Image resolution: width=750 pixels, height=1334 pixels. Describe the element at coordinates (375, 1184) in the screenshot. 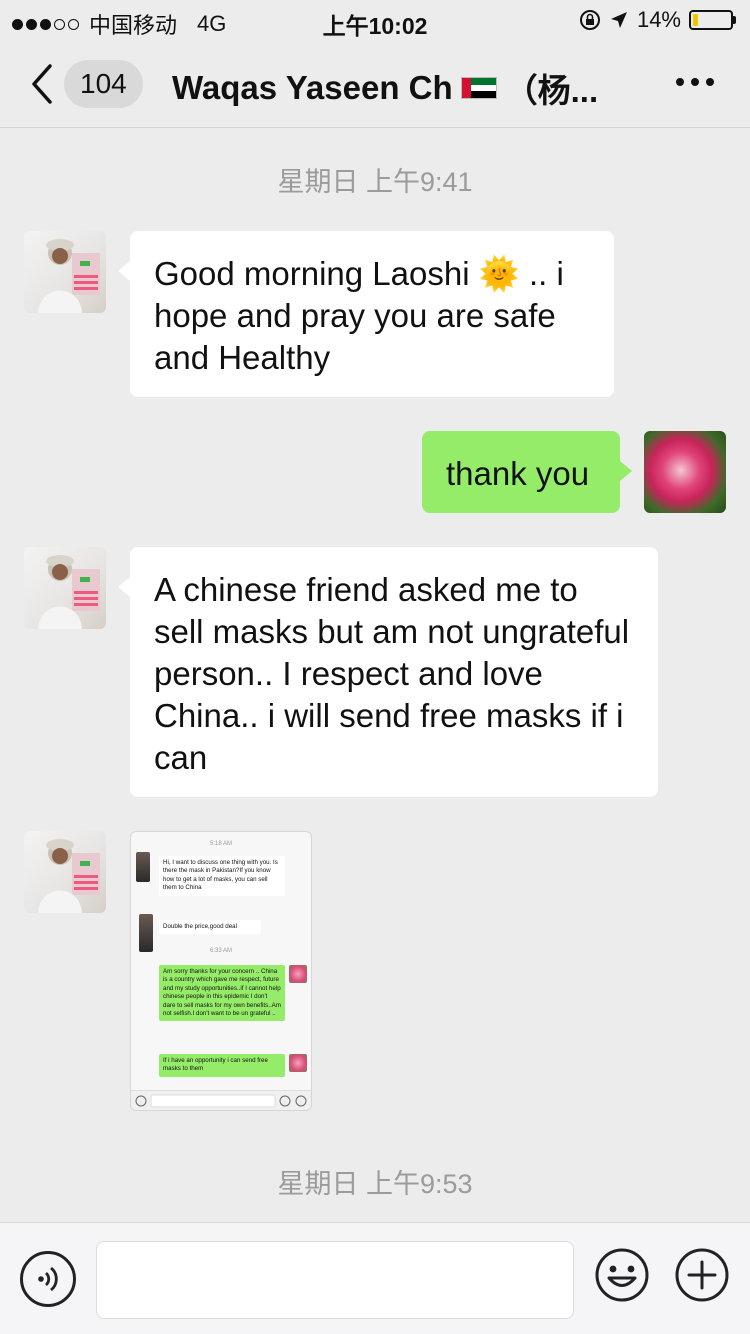

I see `message-timestamp: 星期日 上午9:53` at that location.